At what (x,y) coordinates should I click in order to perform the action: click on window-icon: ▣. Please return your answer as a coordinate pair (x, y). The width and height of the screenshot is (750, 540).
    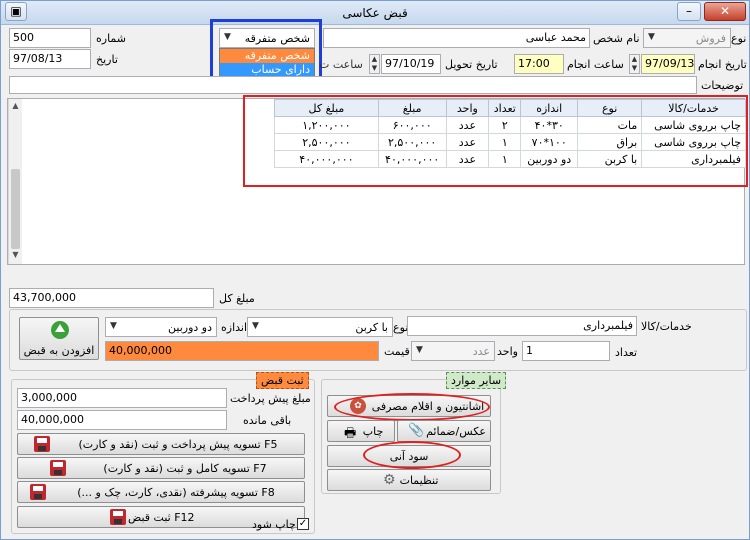
    Looking at the image, I should click on (16, 11).